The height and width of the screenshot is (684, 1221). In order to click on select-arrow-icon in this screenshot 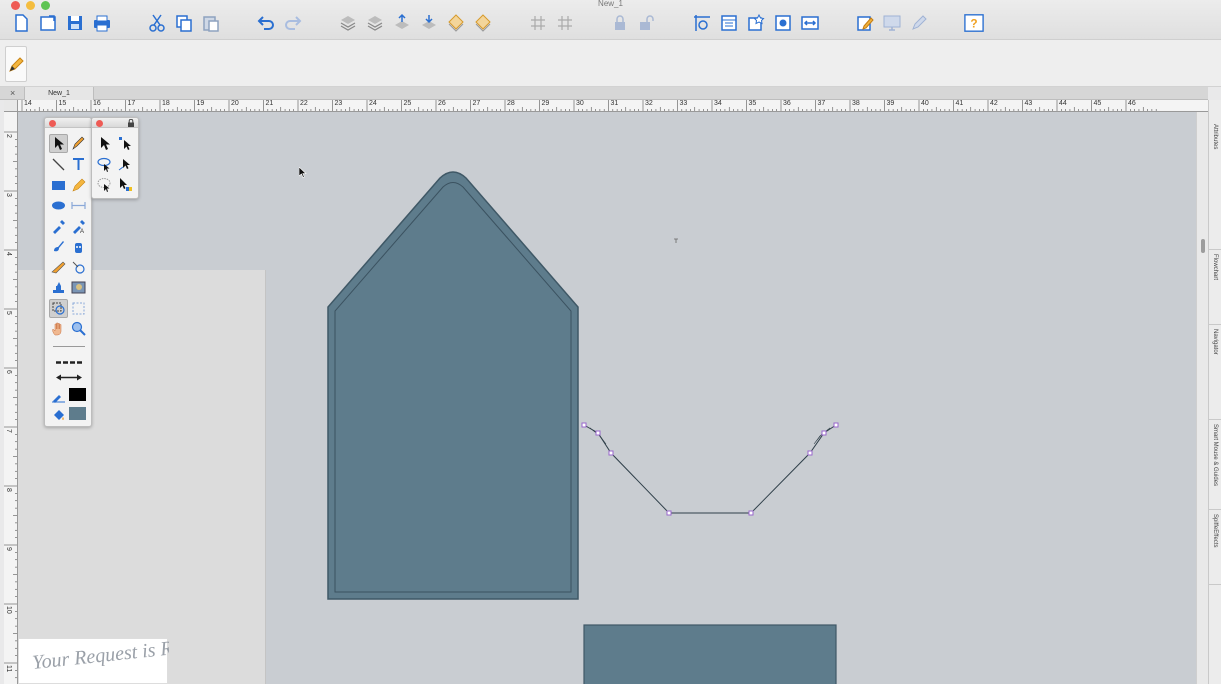, I will do `click(58, 143)`.